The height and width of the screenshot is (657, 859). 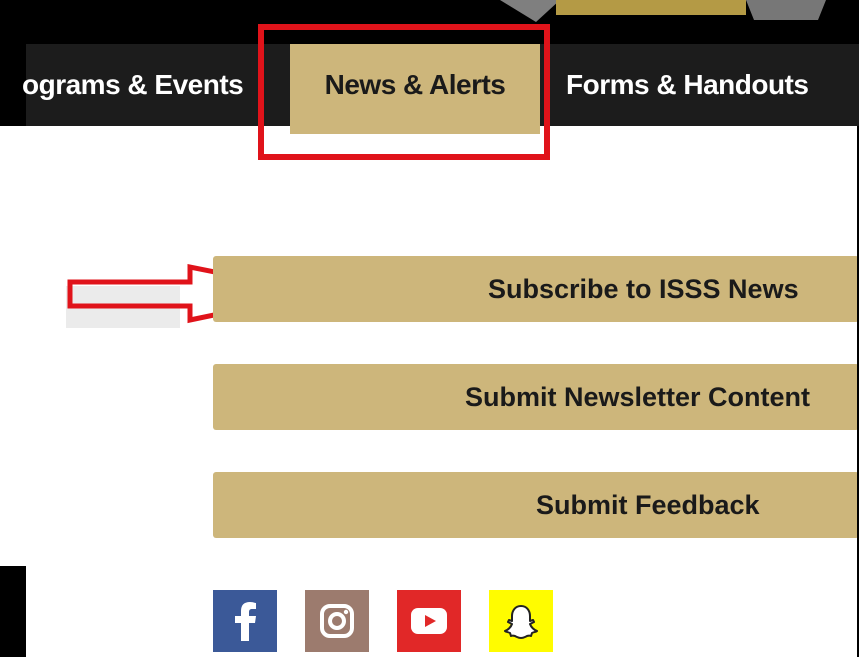 I want to click on youtube-icon, so click(x=429, y=621).